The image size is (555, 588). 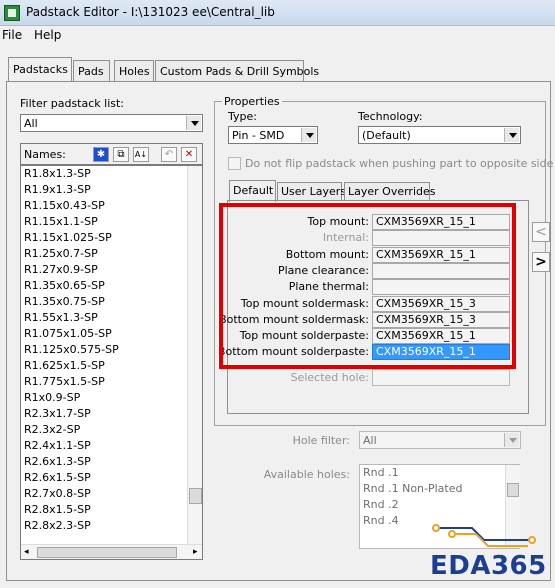 What do you see at coordinates (61, 222) in the screenshot?
I see `list-item: R1.15x1.1-SP` at bounding box center [61, 222].